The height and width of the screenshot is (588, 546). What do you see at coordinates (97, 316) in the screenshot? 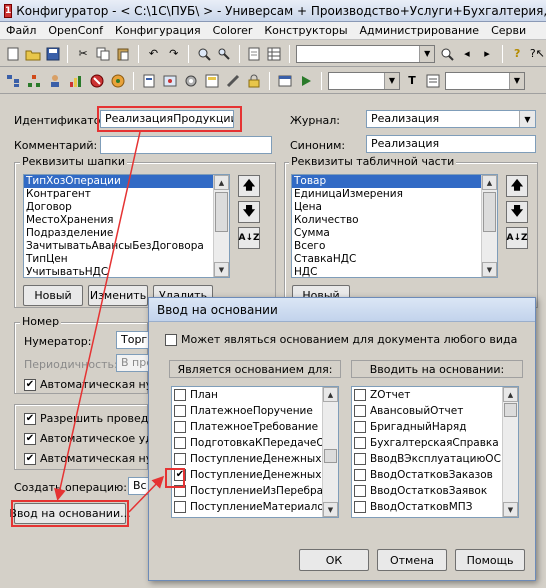
I see `arrow-to-basis-button` at bounding box center [97, 316].